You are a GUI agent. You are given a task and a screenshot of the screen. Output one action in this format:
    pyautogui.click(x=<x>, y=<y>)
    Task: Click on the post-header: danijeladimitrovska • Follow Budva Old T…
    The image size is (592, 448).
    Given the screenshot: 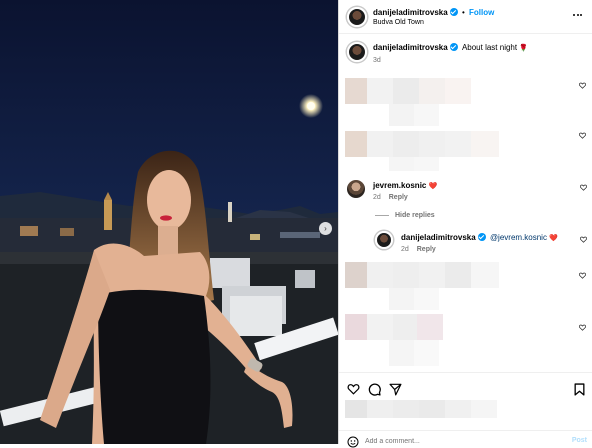 What is the action you would take?
    pyautogui.click(x=465, y=17)
    